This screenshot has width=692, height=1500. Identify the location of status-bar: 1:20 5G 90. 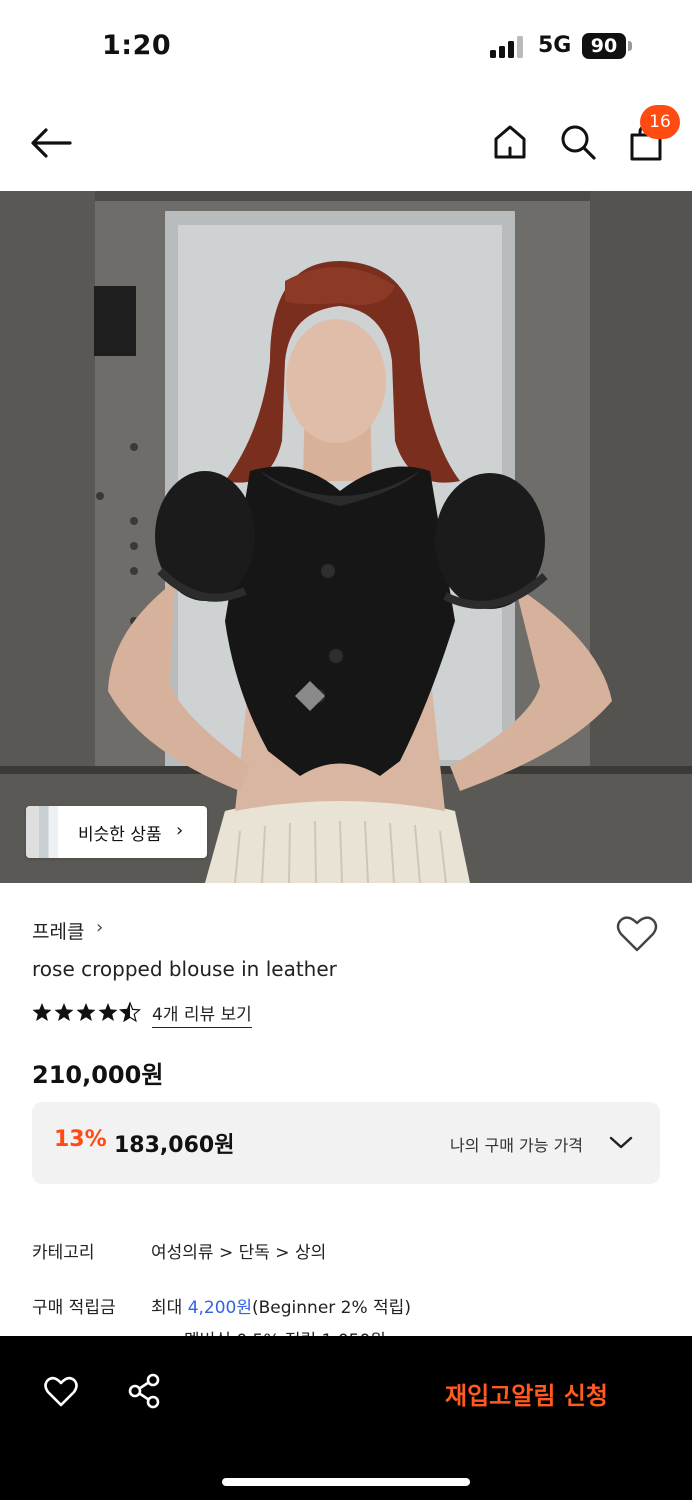
(346, 47).